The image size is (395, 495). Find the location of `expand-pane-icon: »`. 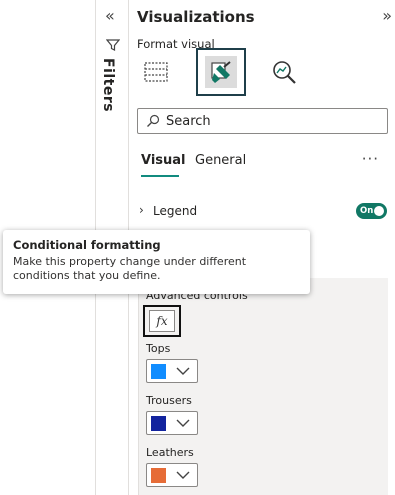

expand-pane-icon: » is located at coordinates (387, 15).